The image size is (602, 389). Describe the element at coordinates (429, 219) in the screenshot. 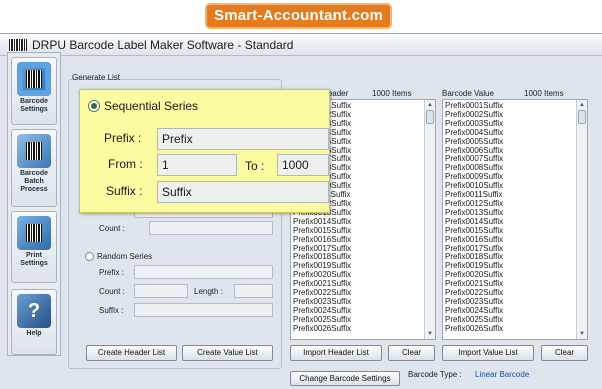

I see `header-scrollbar: ▲ ▼` at that location.